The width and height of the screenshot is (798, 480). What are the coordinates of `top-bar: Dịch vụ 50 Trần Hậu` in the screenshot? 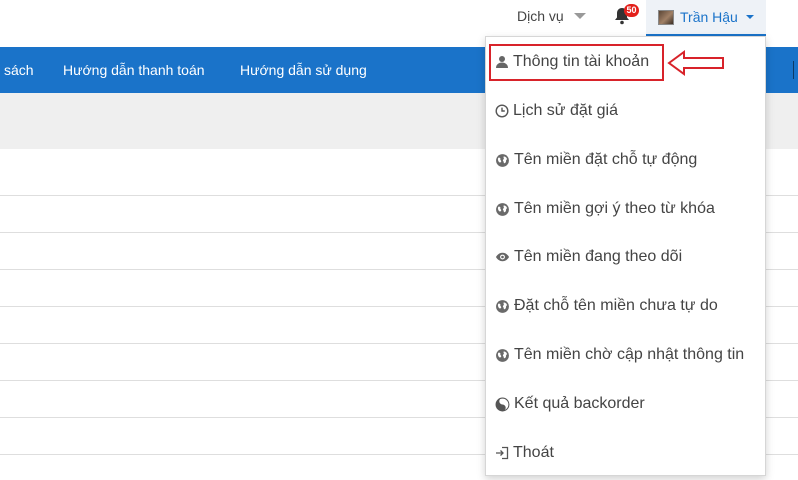 It's located at (399, 18).